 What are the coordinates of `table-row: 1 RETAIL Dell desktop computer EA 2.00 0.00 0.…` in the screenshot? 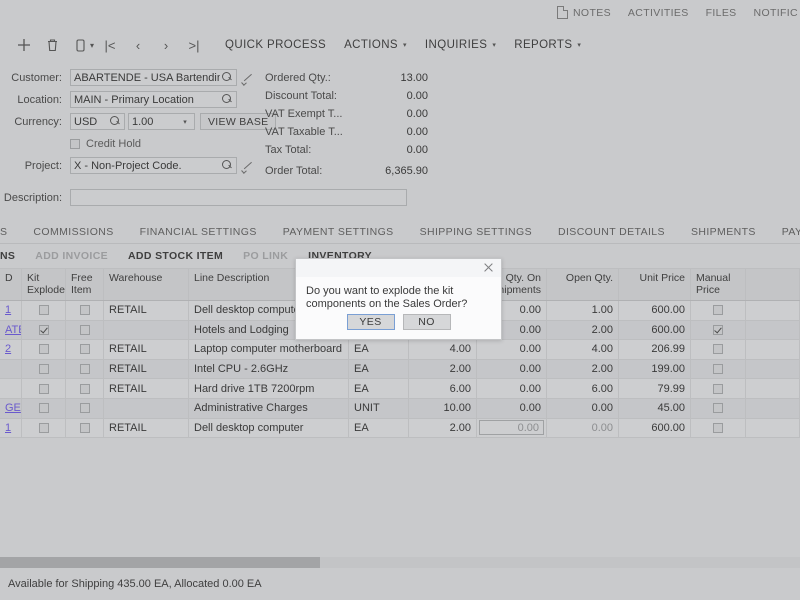 It's located at (400, 428).